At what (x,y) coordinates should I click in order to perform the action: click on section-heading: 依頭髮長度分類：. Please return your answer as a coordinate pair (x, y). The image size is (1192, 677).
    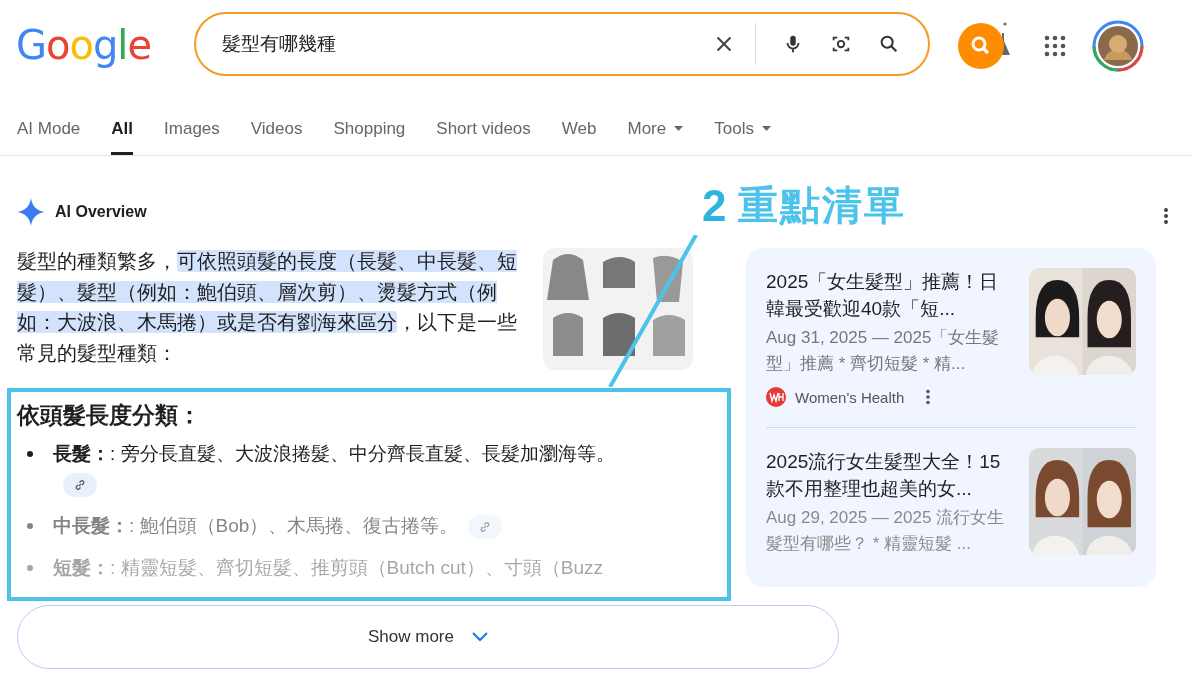
    Looking at the image, I should click on (109, 415).